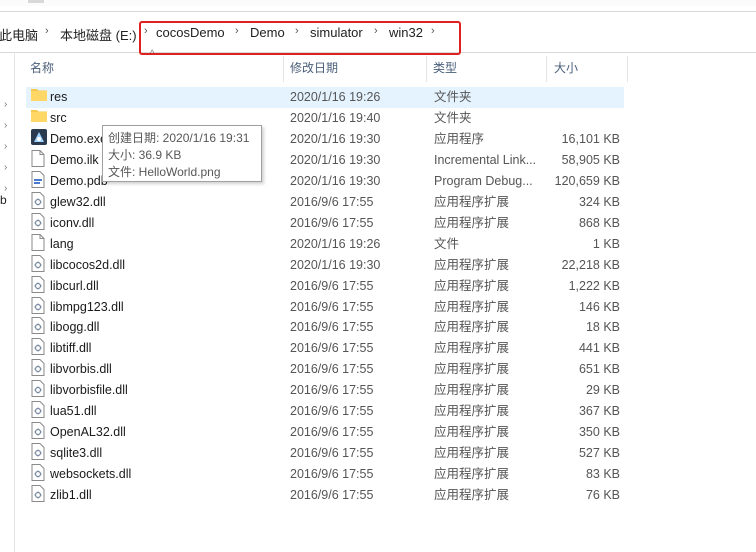  I want to click on file-row: lua51.dll 2016/9/6 17:55 应用程序扩展 367 KB, so click(325, 411).